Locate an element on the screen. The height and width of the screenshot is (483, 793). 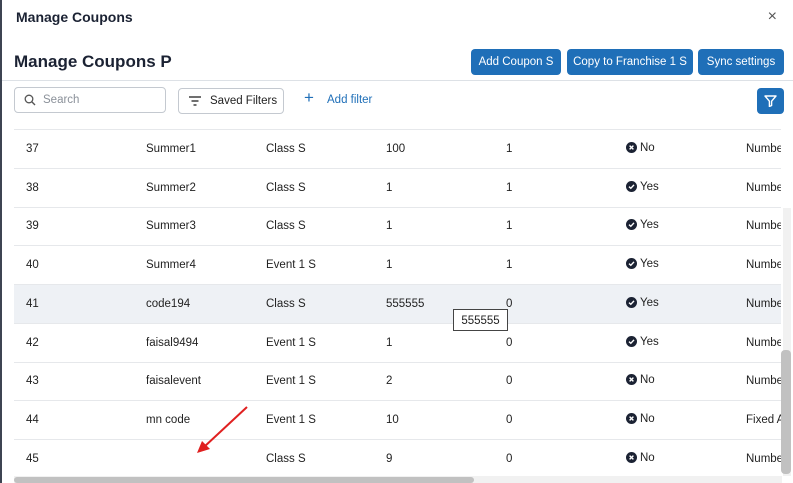
cell-id: 40 is located at coordinates (32, 265).